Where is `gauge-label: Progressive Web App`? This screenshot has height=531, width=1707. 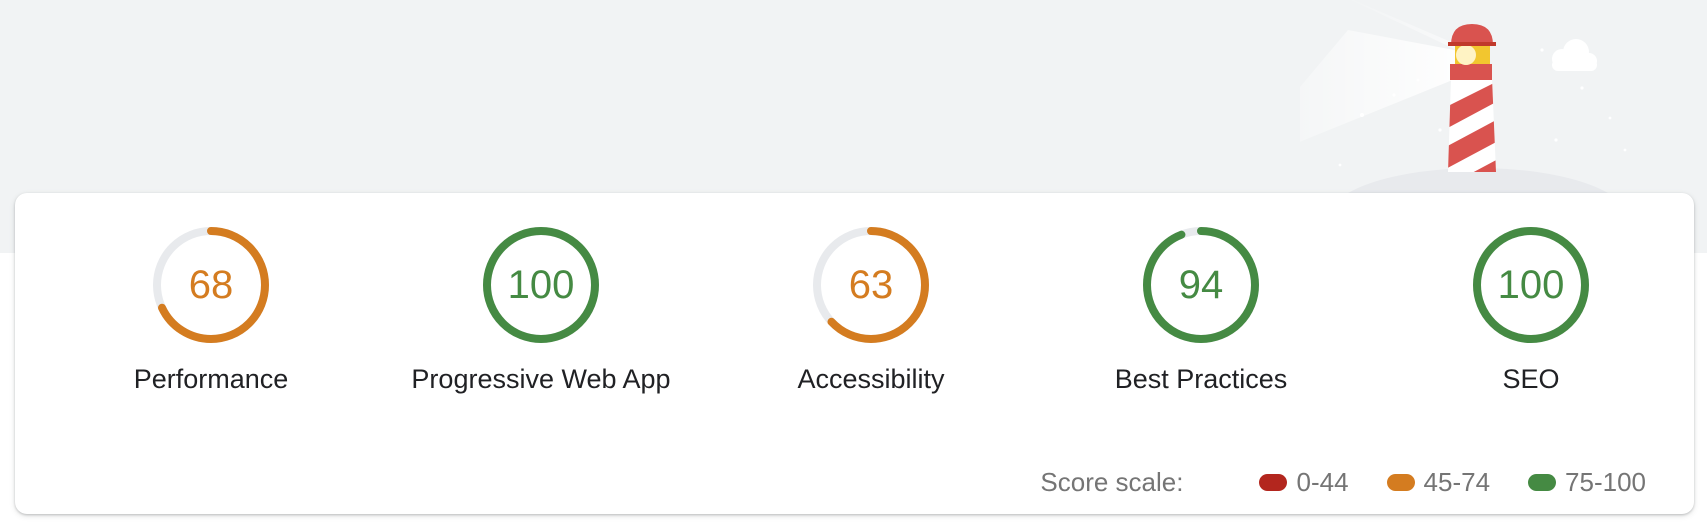 gauge-label: Progressive Web App is located at coordinates (541, 379).